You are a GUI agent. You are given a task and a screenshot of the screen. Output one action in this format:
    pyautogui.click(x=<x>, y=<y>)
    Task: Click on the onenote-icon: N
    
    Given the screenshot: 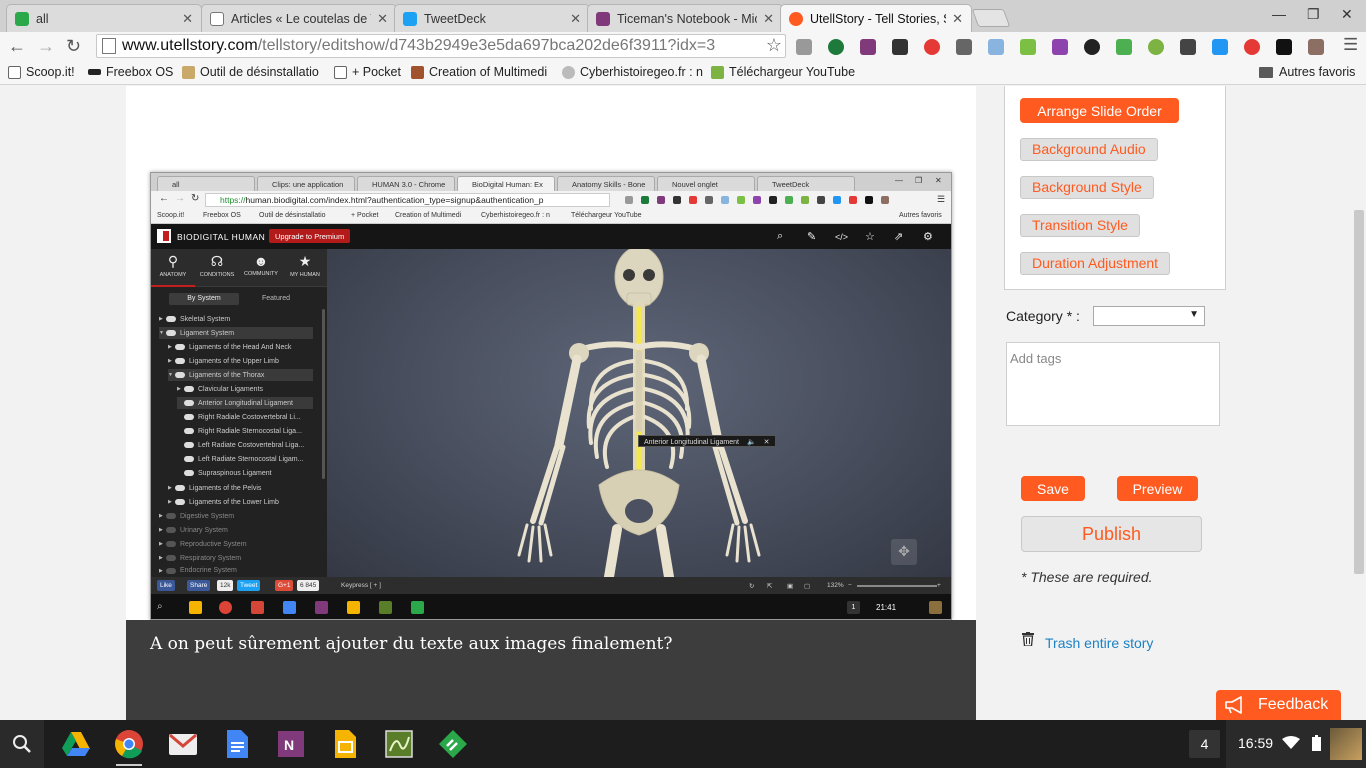 What is the action you would take?
    pyautogui.click(x=291, y=744)
    